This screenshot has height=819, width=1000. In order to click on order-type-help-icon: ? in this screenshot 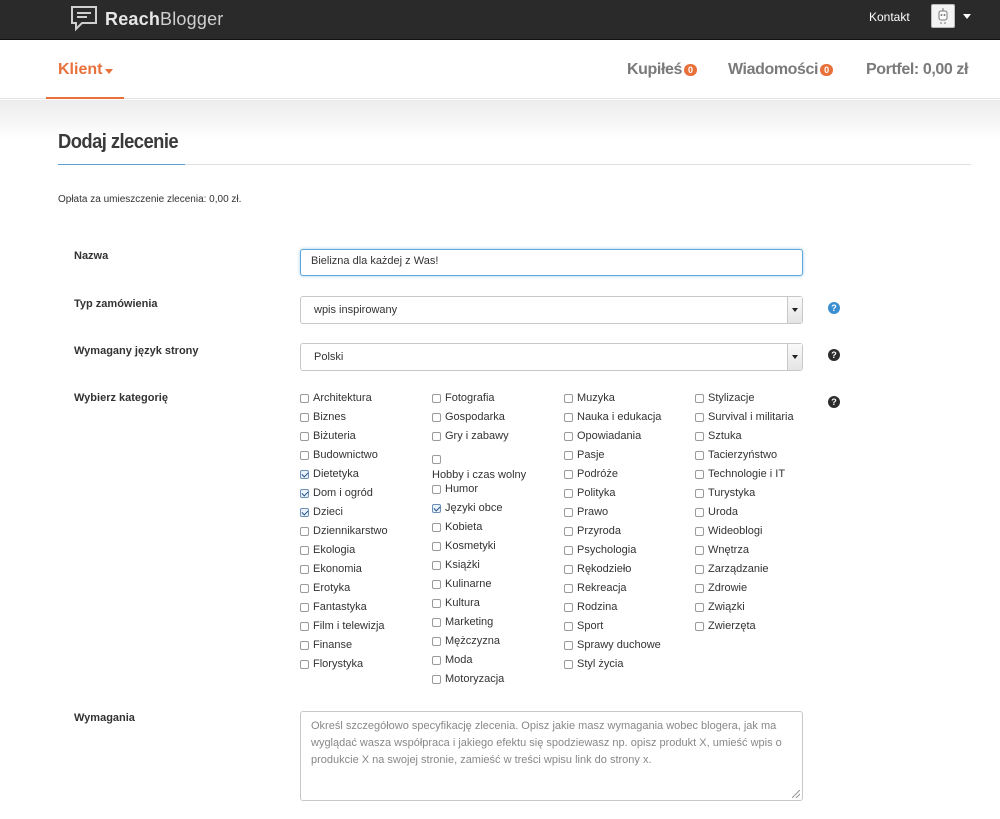, I will do `click(834, 308)`.